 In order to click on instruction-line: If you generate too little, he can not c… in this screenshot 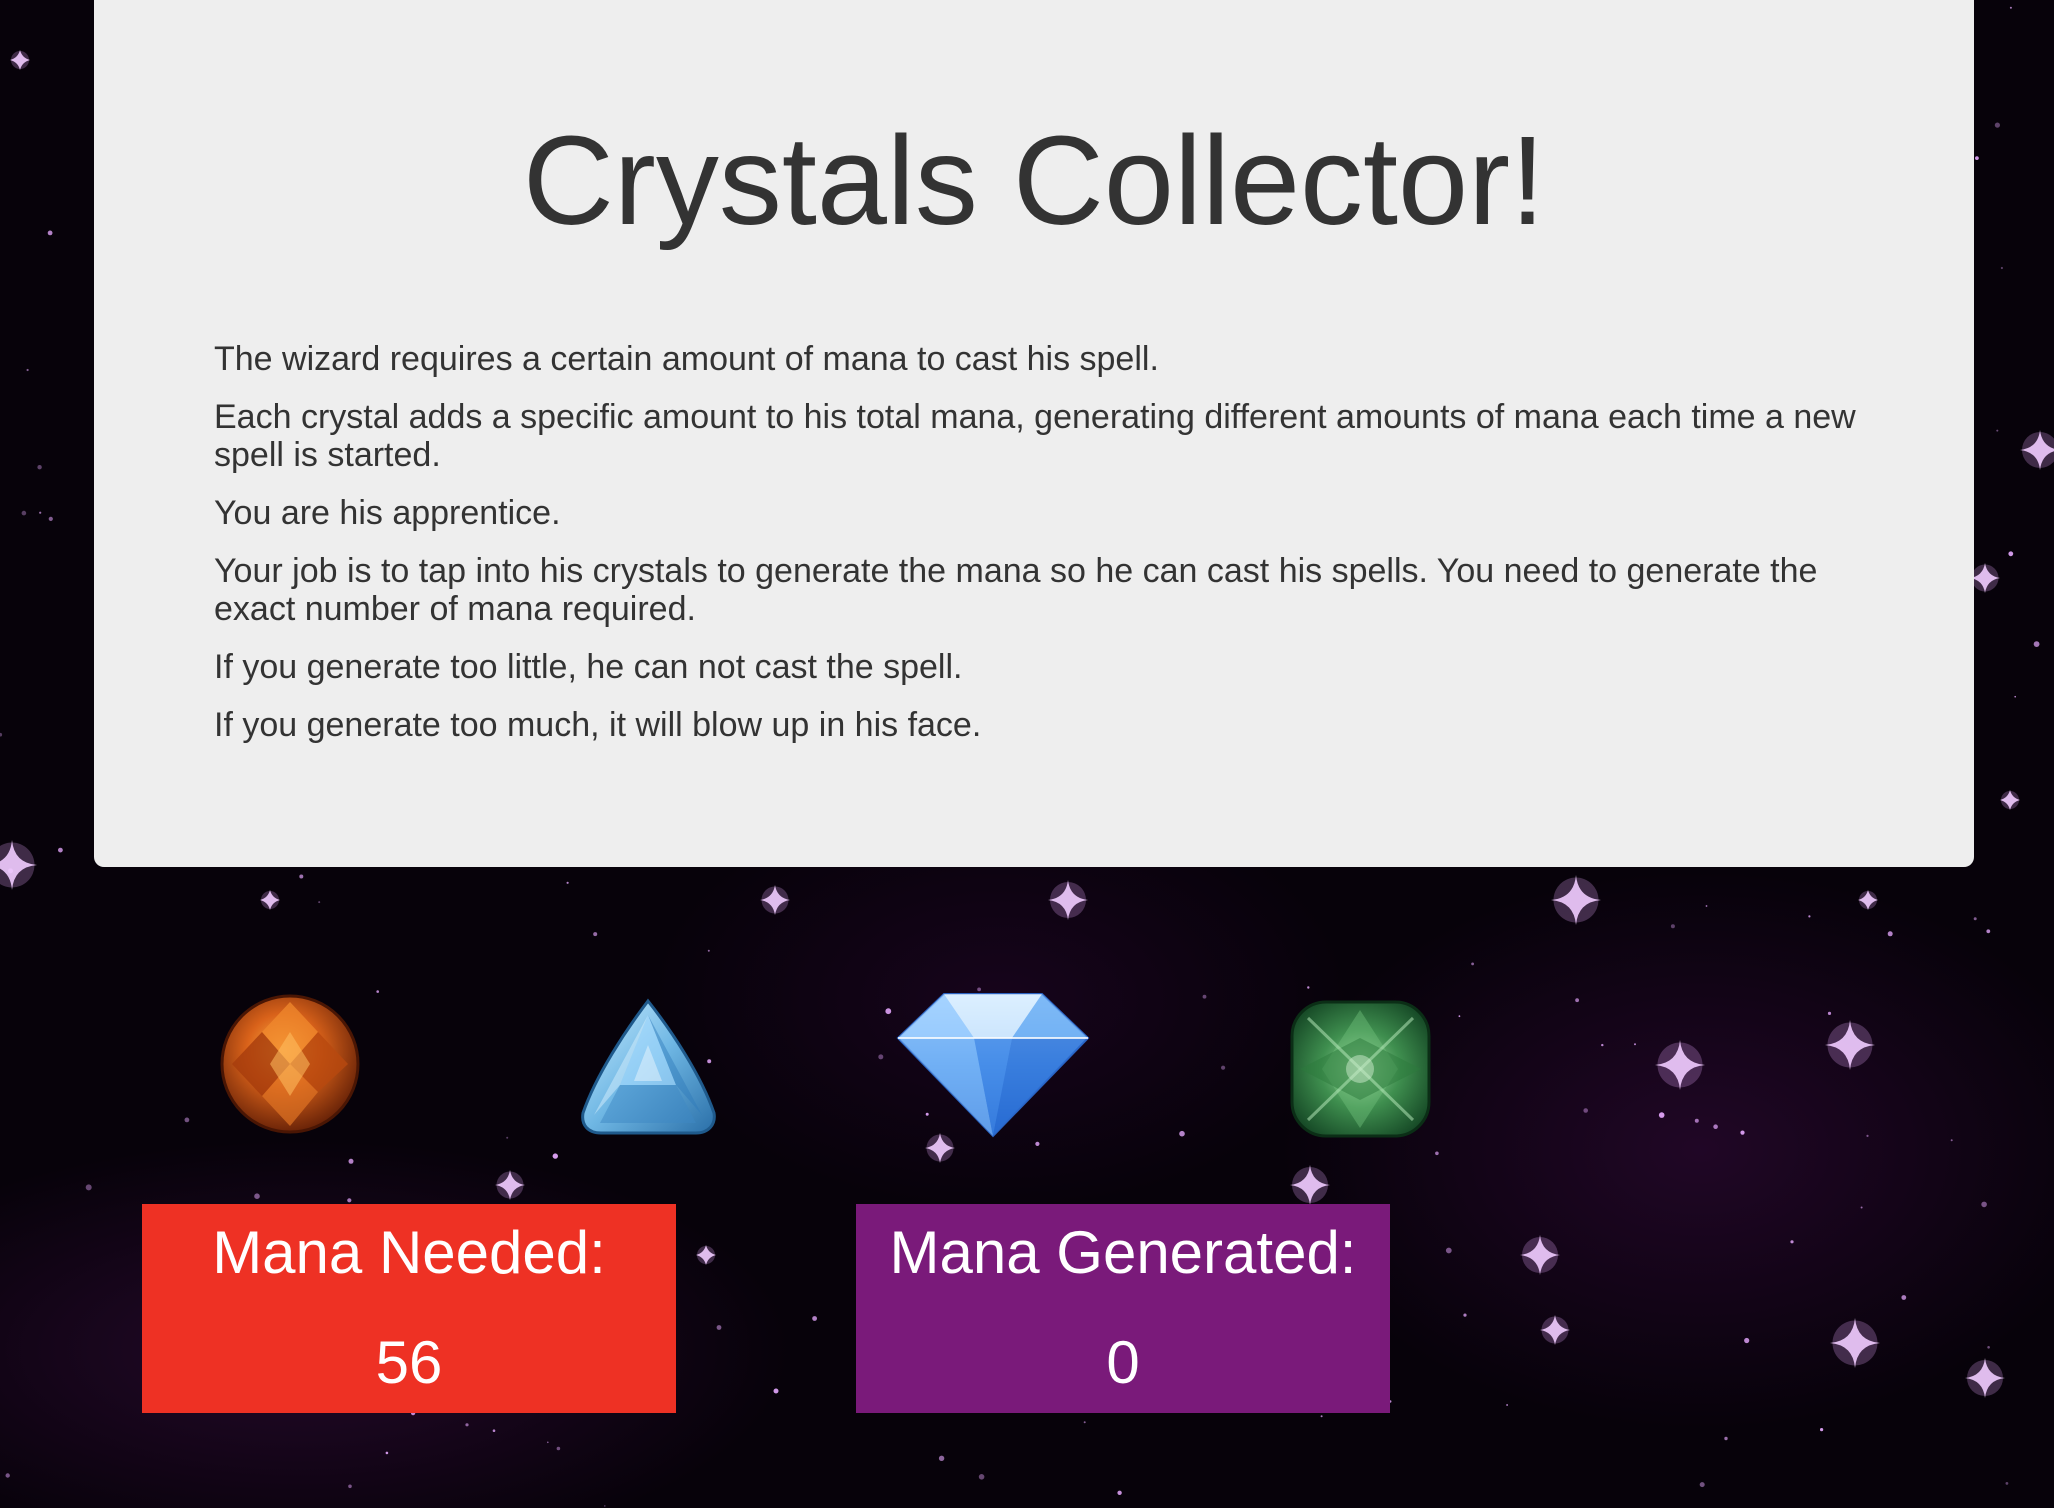, I will do `click(588, 667)`.